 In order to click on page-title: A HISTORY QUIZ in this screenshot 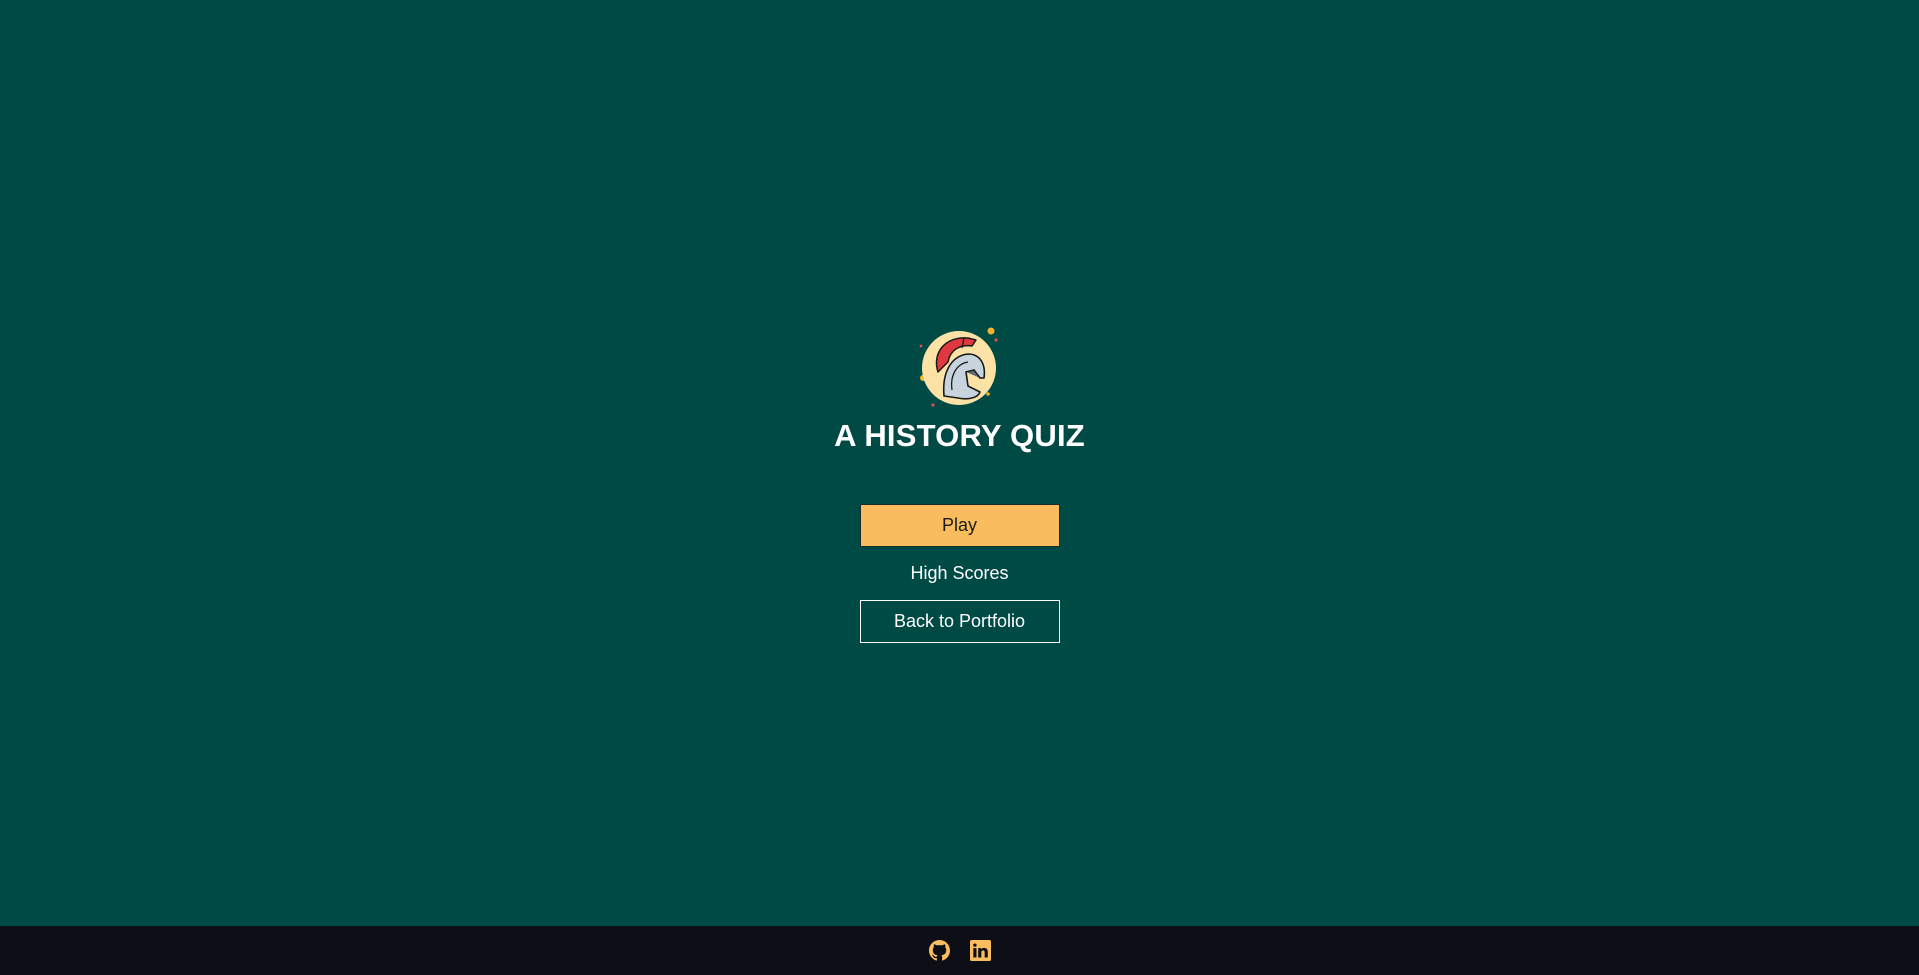, I will do `click(959, 435)`.